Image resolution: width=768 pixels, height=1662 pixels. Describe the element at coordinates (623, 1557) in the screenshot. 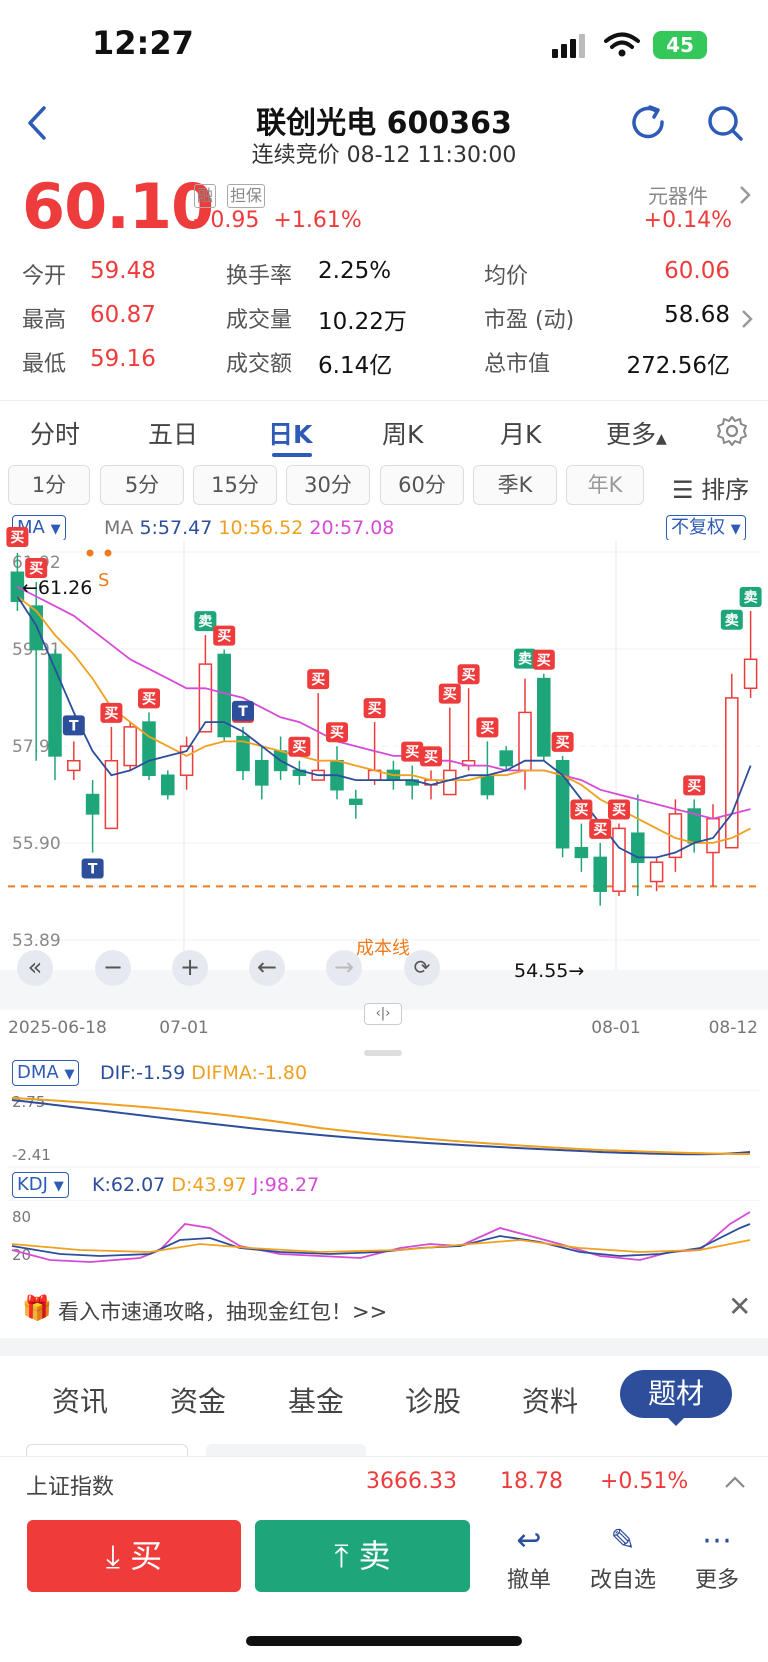

I see `watchlist-button: ✎ 改自选` at that location.